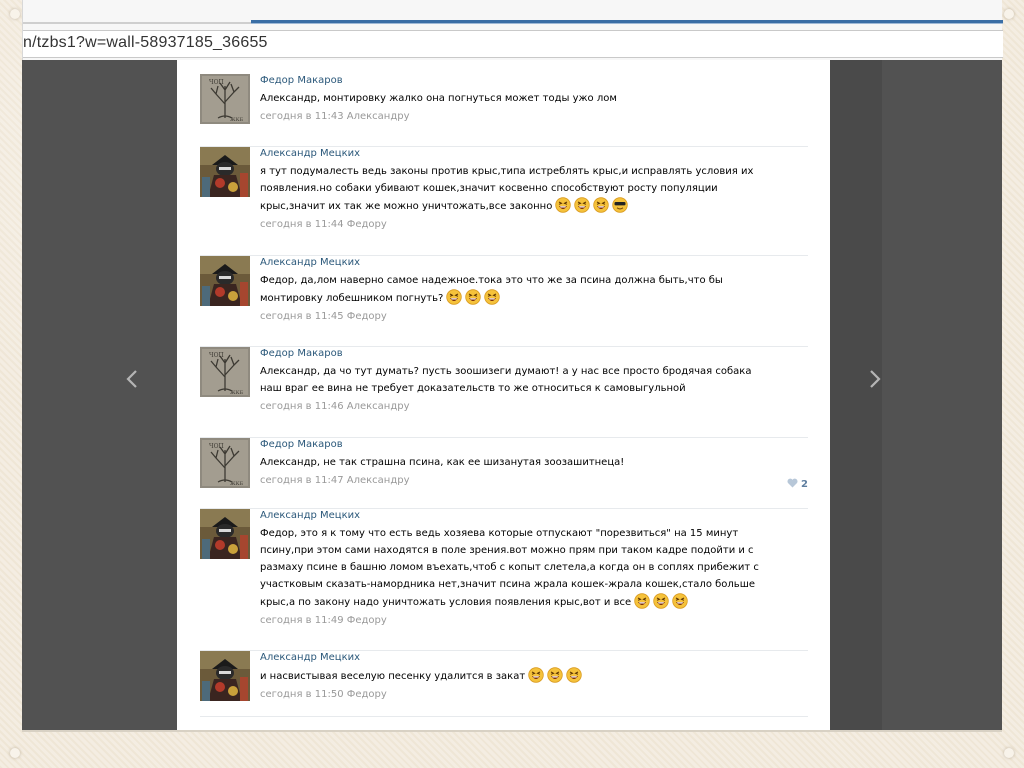  I want to click on like-button: 2, so click(797, 484).